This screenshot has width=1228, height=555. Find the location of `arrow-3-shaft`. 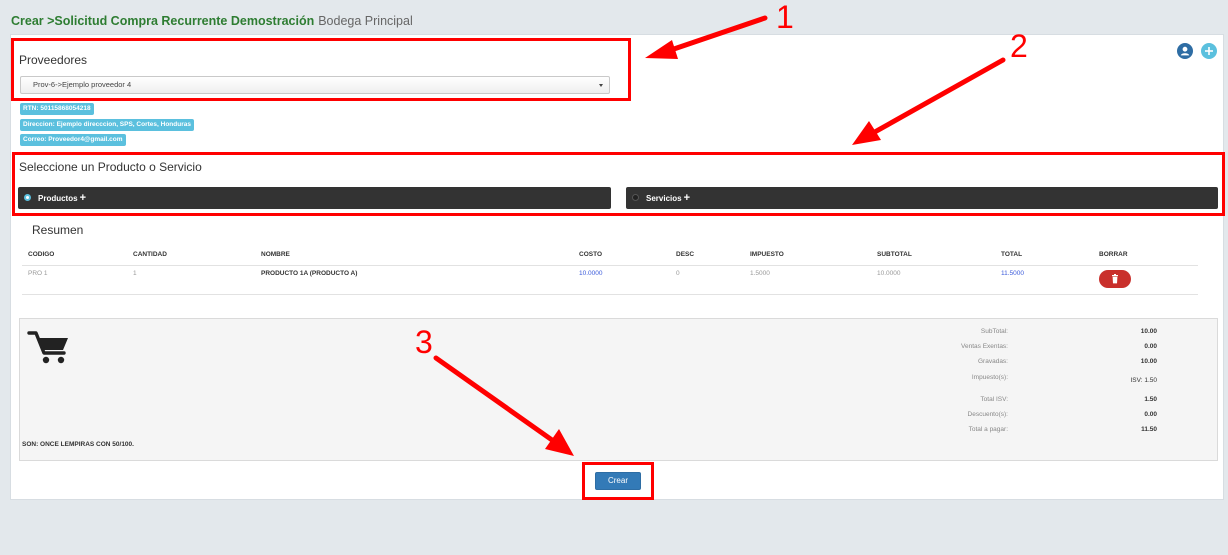

arrow-3-shaft is located at coordinates (494, 399).